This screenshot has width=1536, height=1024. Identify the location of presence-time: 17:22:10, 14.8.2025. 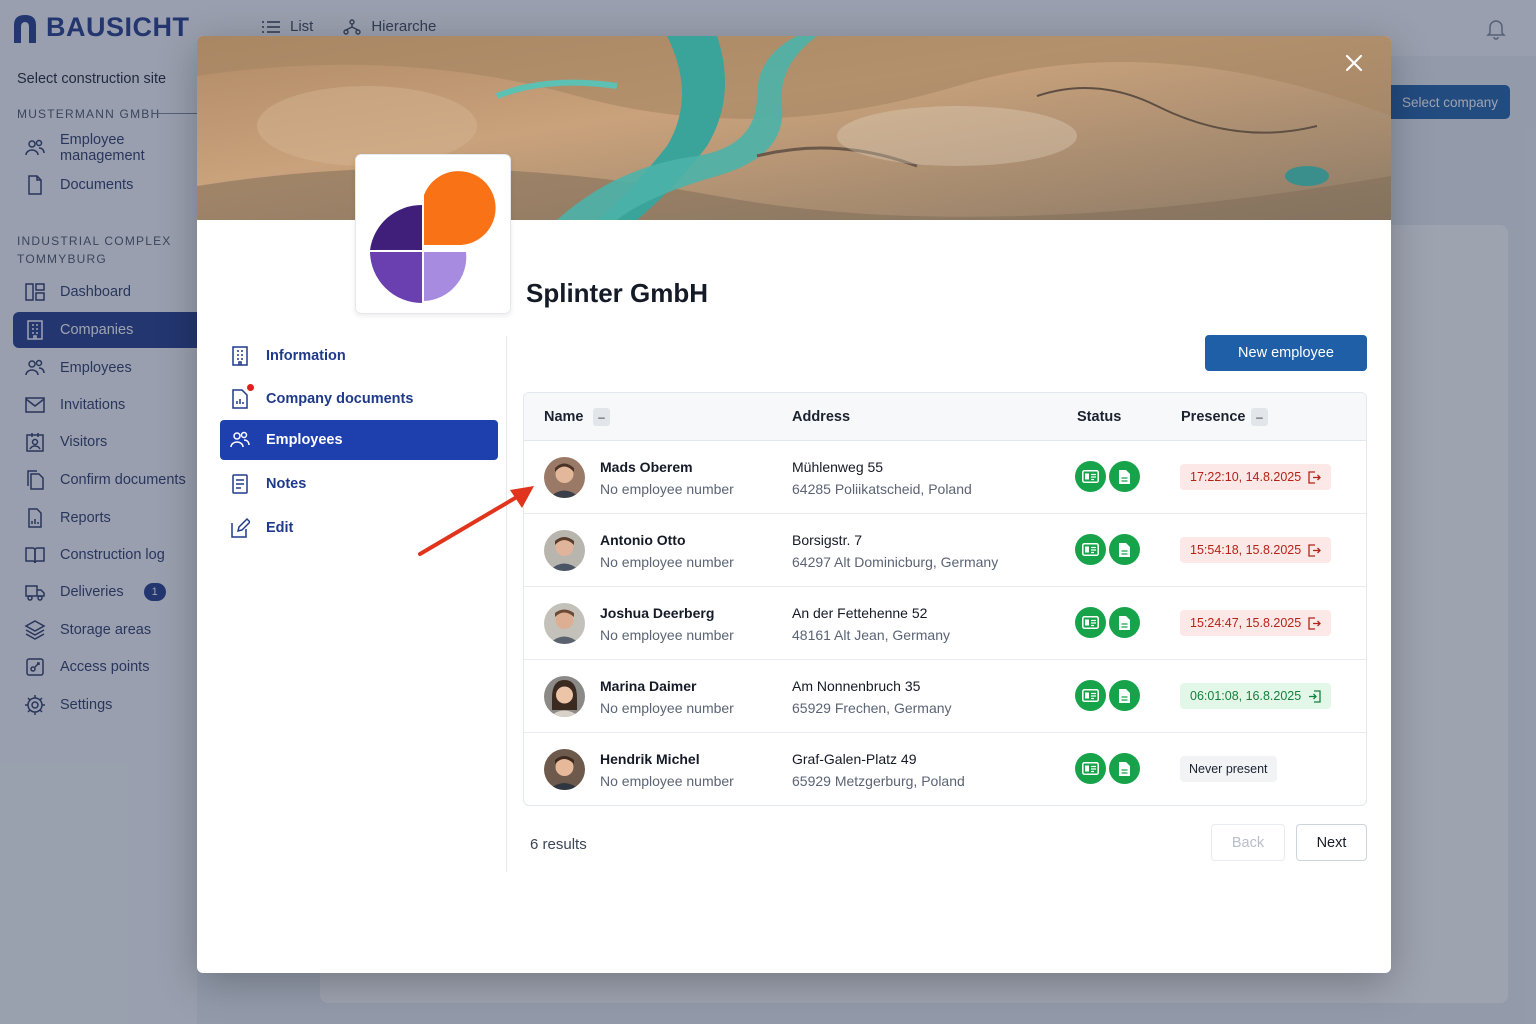
(1246, 477).